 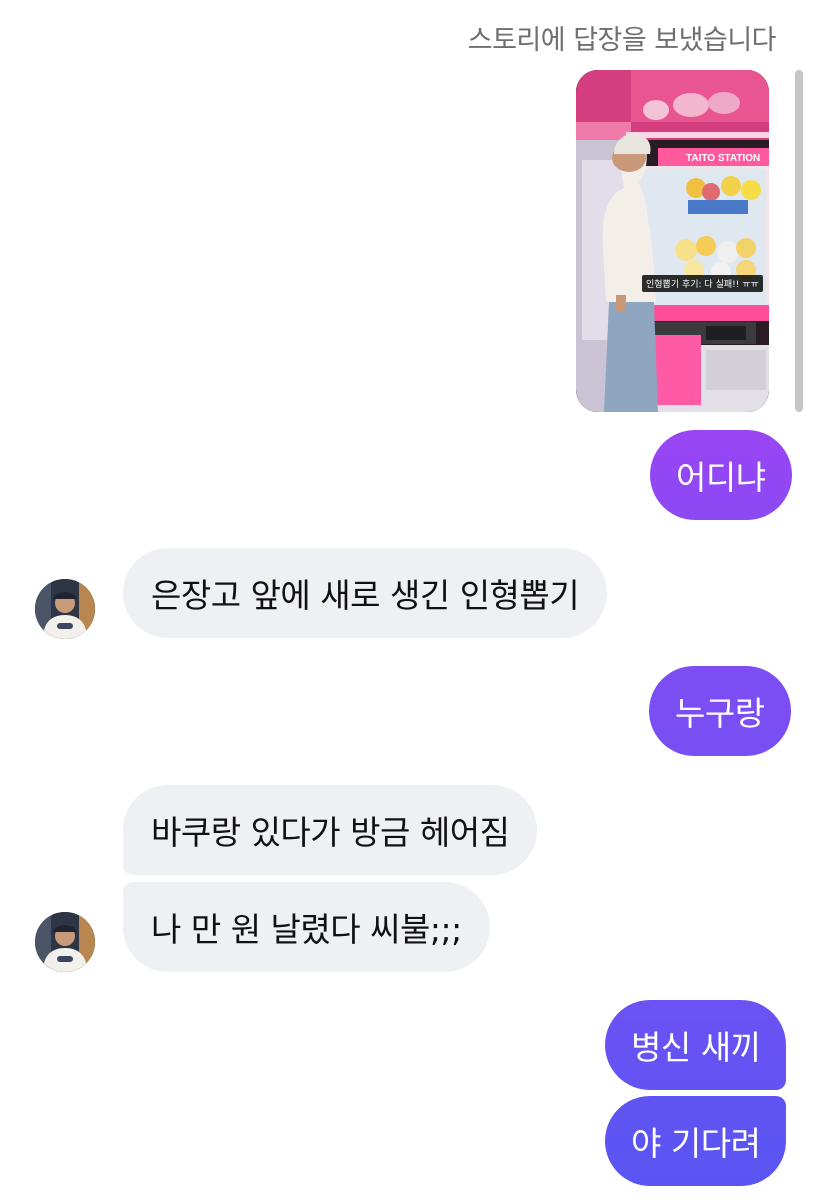 I want to click on sent-message-bubble: 야 기다려, so click(x=696, y=1141).